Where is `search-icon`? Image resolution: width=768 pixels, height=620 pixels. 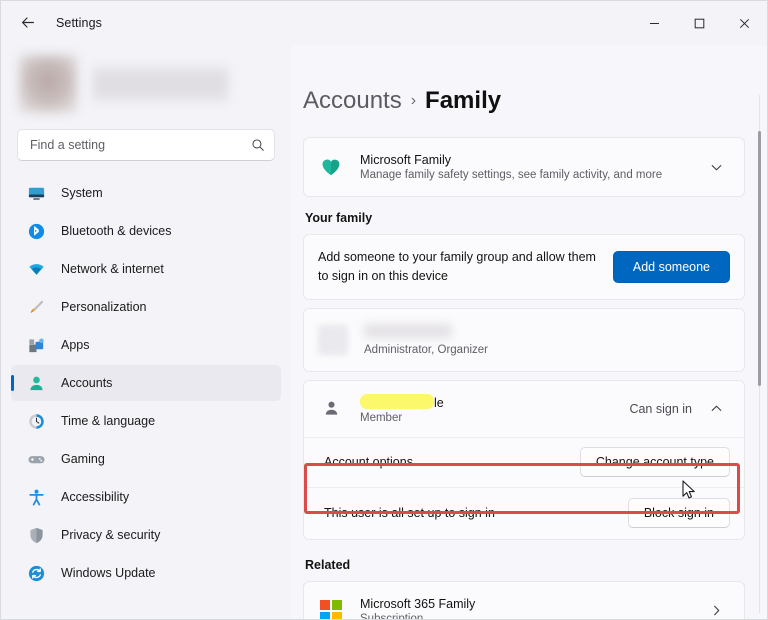
search-icon is located at coordinates (258, 145).